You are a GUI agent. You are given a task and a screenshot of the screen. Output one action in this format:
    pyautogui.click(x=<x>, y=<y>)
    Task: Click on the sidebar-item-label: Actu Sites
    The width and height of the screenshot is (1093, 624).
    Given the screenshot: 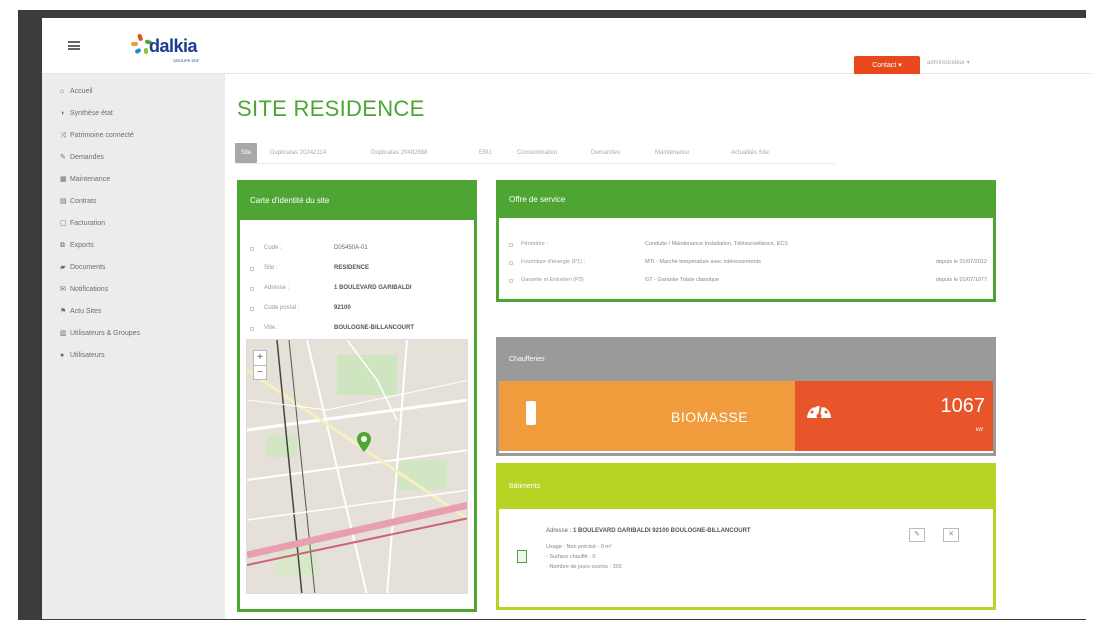 What is the action you would take?
    pyautogui.click(x=86, y=311)
    